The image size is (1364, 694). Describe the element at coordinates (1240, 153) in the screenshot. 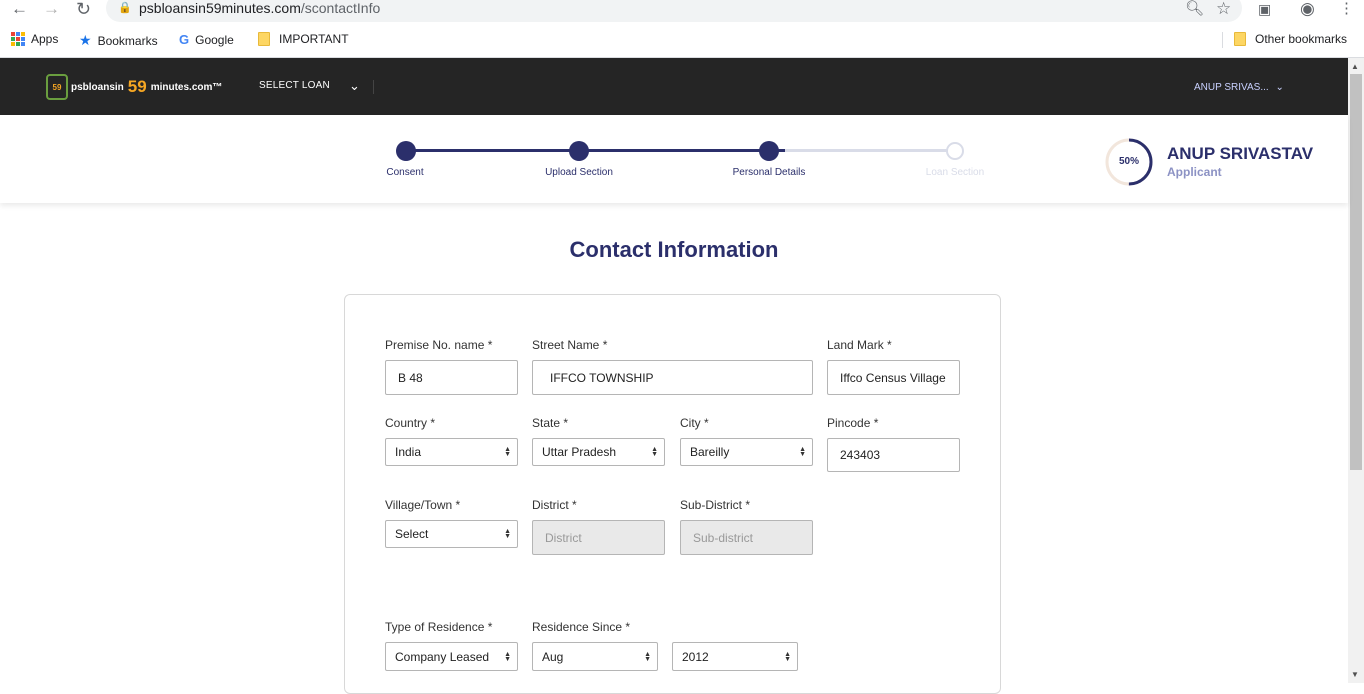

I see `applicant-name: ANUP SRIVASTAV` at that location.